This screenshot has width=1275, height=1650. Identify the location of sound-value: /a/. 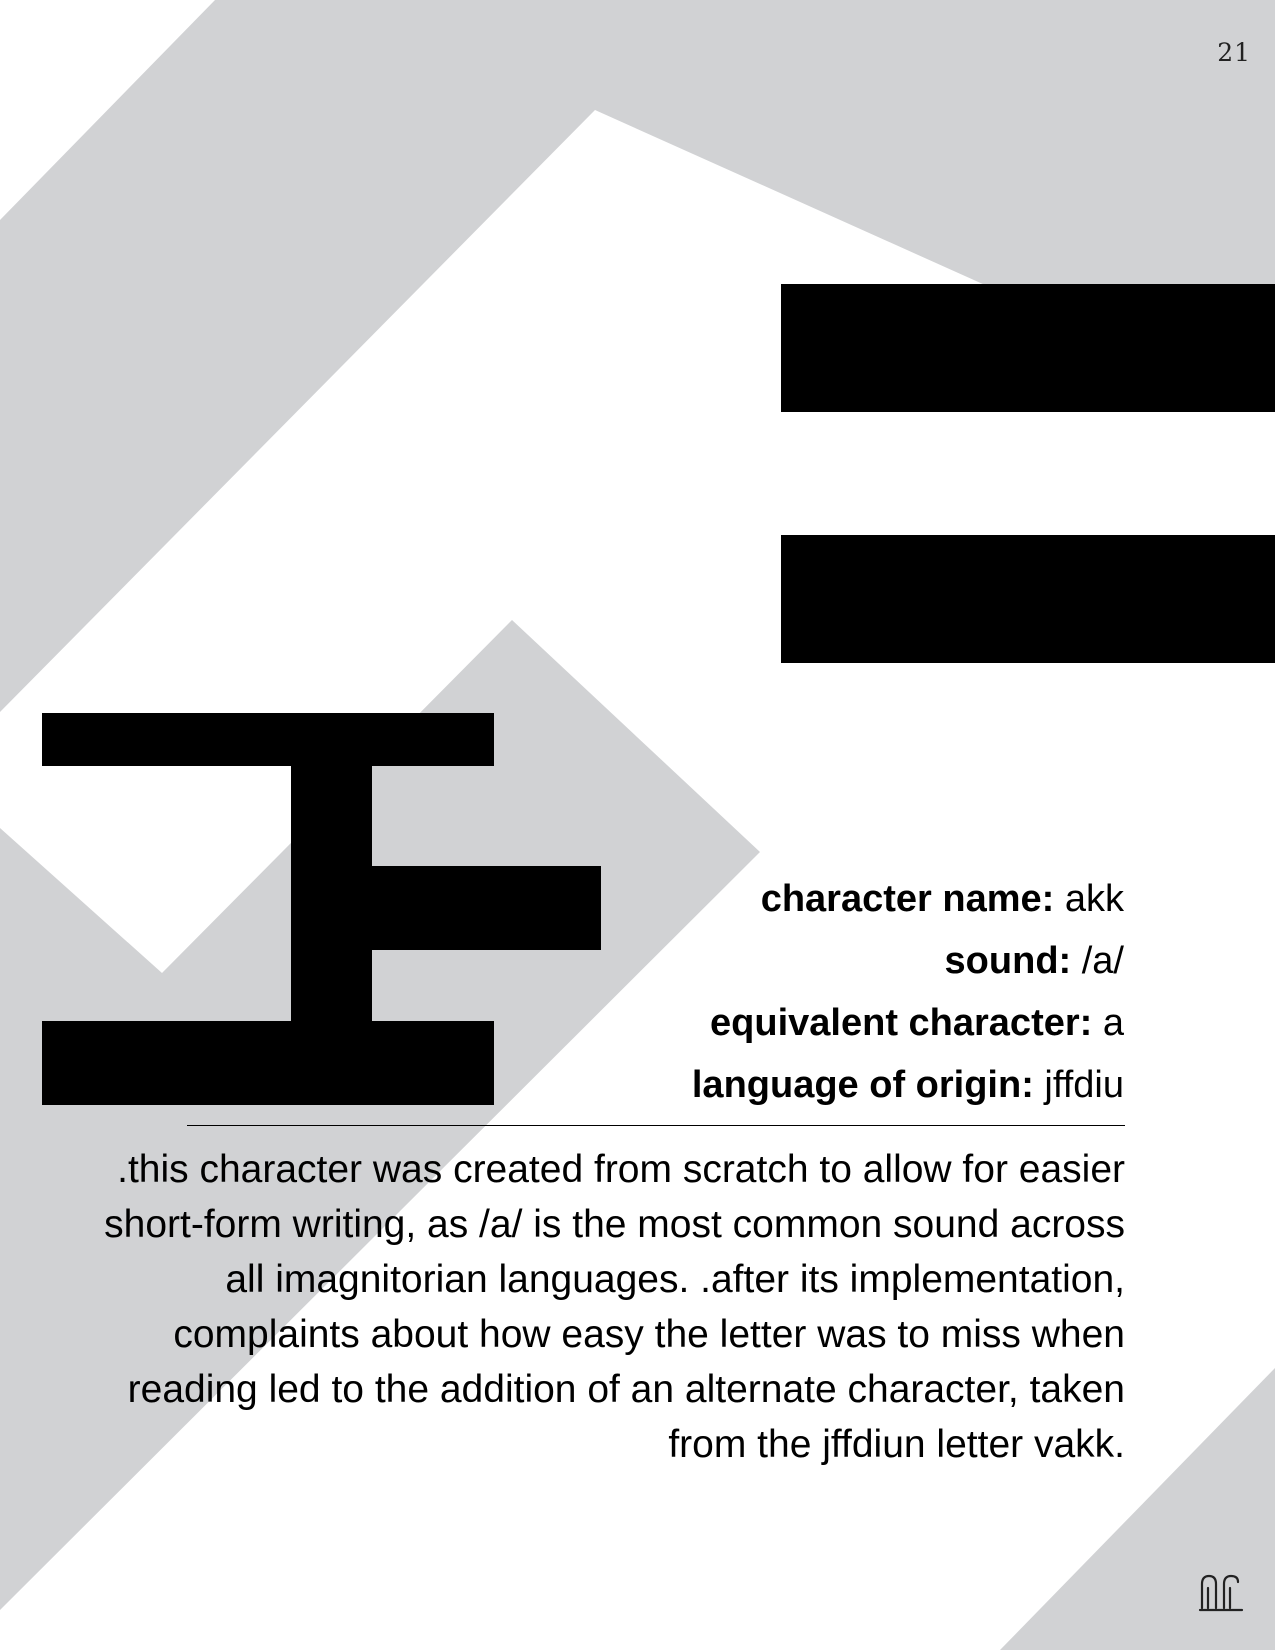
(1097, 961).